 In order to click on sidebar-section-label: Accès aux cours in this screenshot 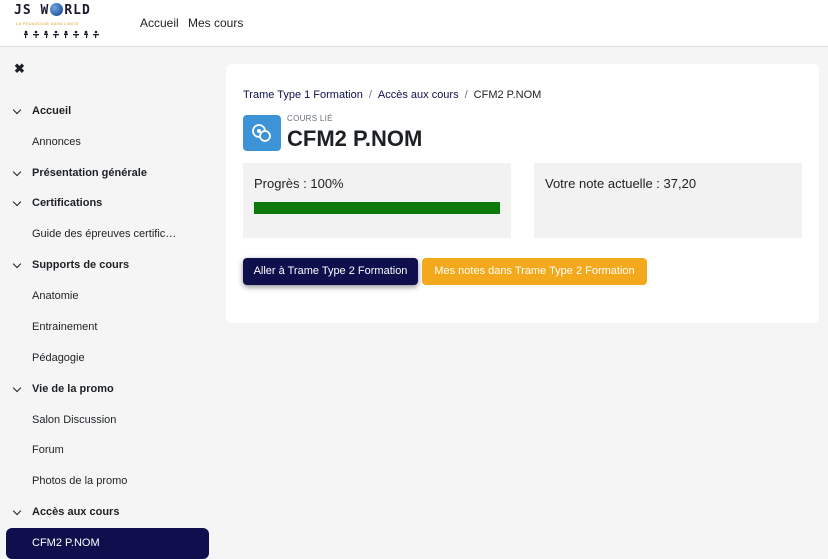, I will do `click(76, 512)`.